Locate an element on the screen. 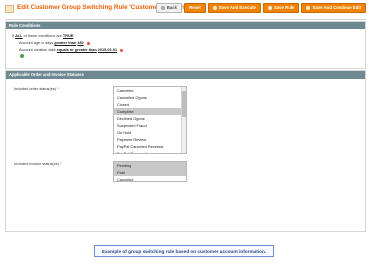 The height and width of the screenshot is (270, 371). statuses-legend: Applicable Order and Invoice Statuses is located at coordinates (185, 75).